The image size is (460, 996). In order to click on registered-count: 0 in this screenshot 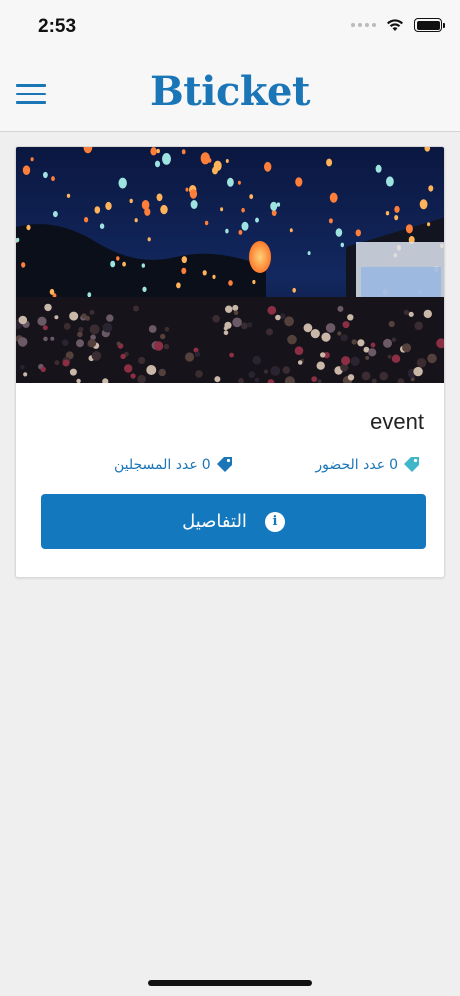, I will do `click(206, 465)`.